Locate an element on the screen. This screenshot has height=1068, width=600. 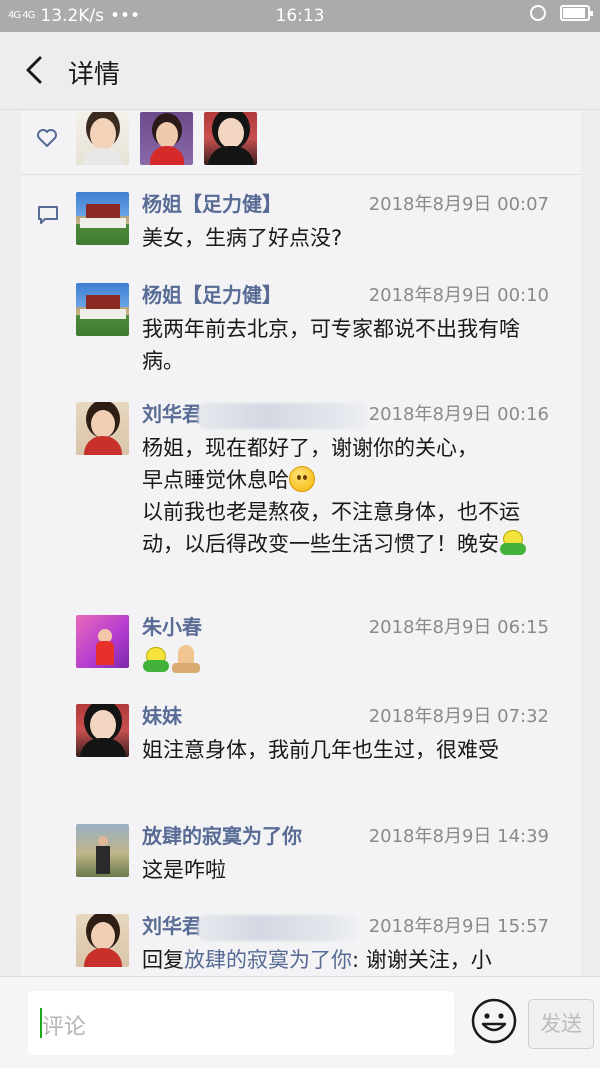
comment-input-bar: 评论 发送 is located at coordinates (300, 1022).